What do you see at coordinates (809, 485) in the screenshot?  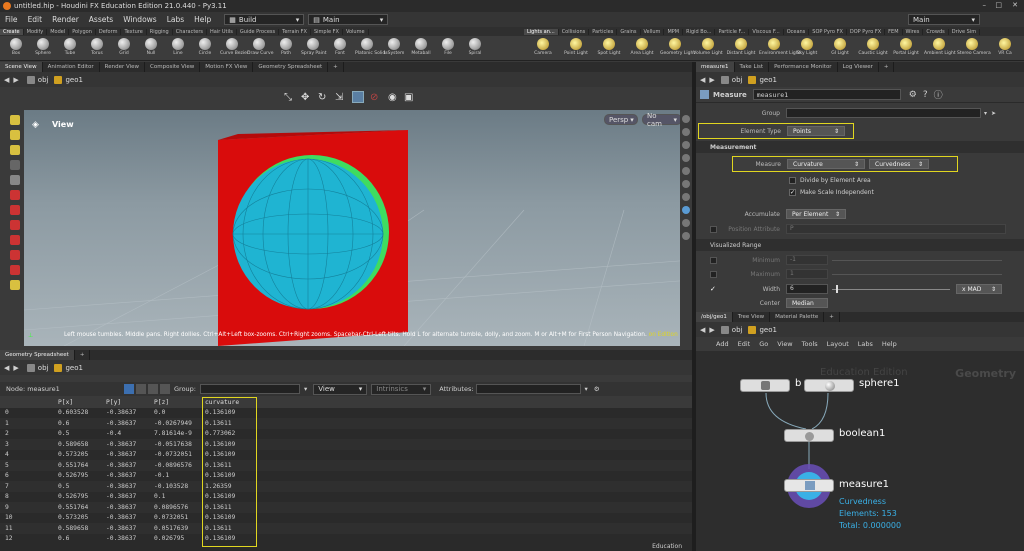 I see `measure-node` at bounding box center [809, 485].